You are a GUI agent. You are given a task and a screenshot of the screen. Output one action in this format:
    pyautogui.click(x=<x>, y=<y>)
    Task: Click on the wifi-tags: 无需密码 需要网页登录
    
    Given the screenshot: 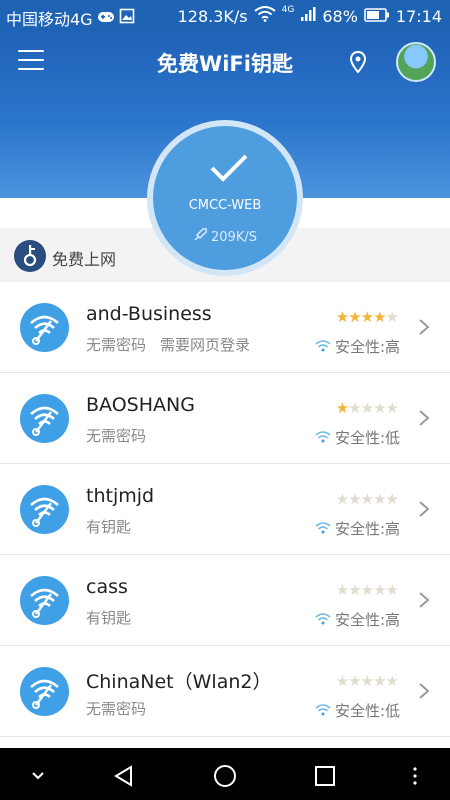 What is the action you would take?
    pyautogui.click(x=168, y=344)
    